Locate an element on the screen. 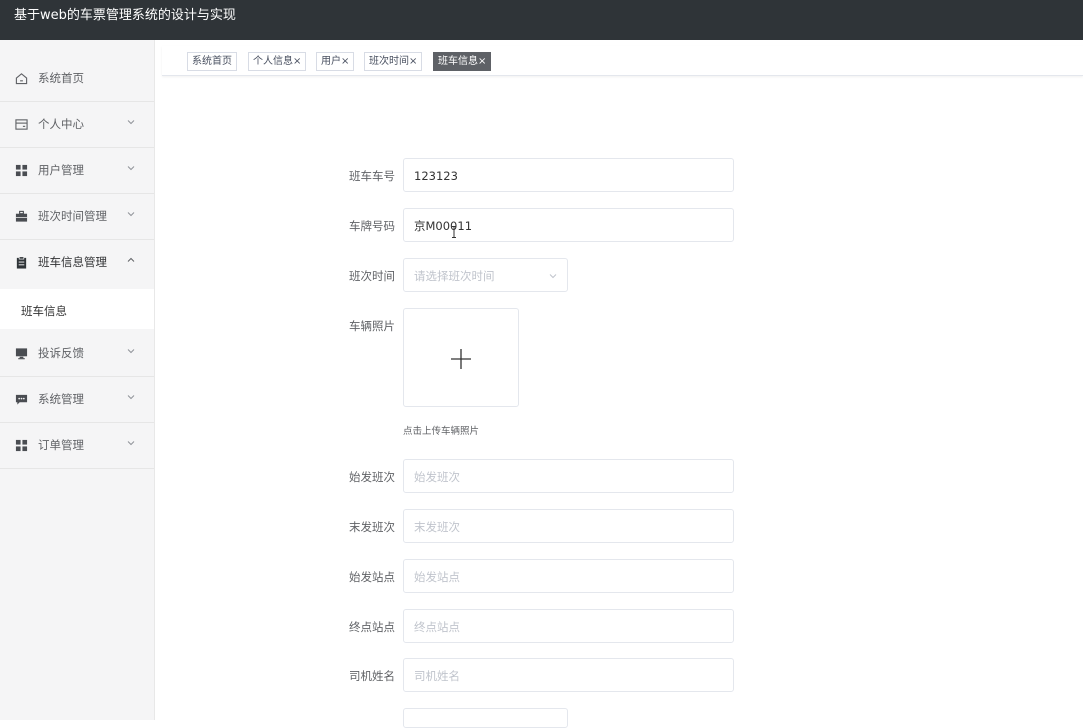 The height and width of the screenshot is (728, 1083). sidebar-item-schedule-management: 班次时间管理 is located at coordinates (77, 217).